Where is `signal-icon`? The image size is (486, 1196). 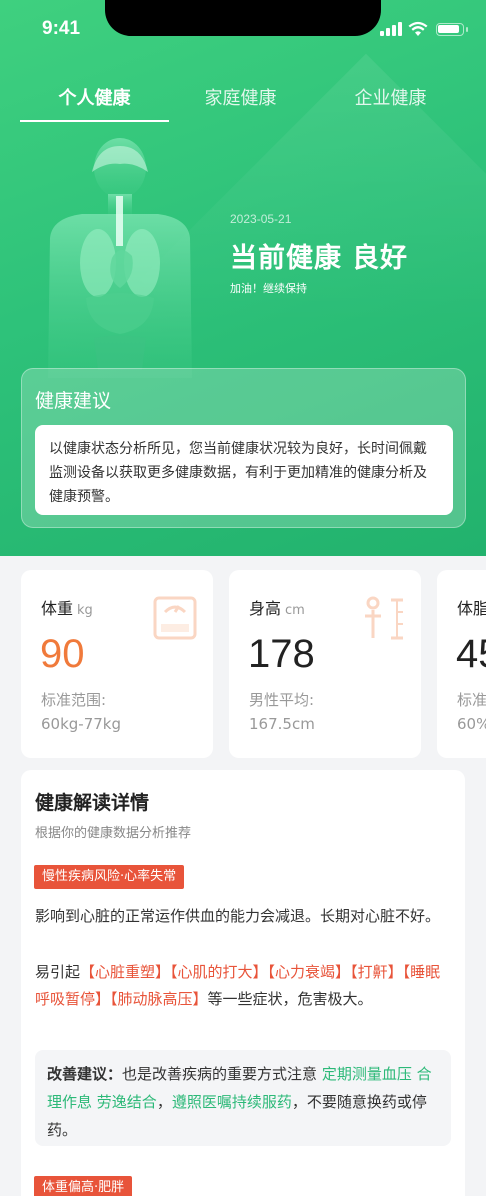
signal-icon is located at coordinates (391, 29).